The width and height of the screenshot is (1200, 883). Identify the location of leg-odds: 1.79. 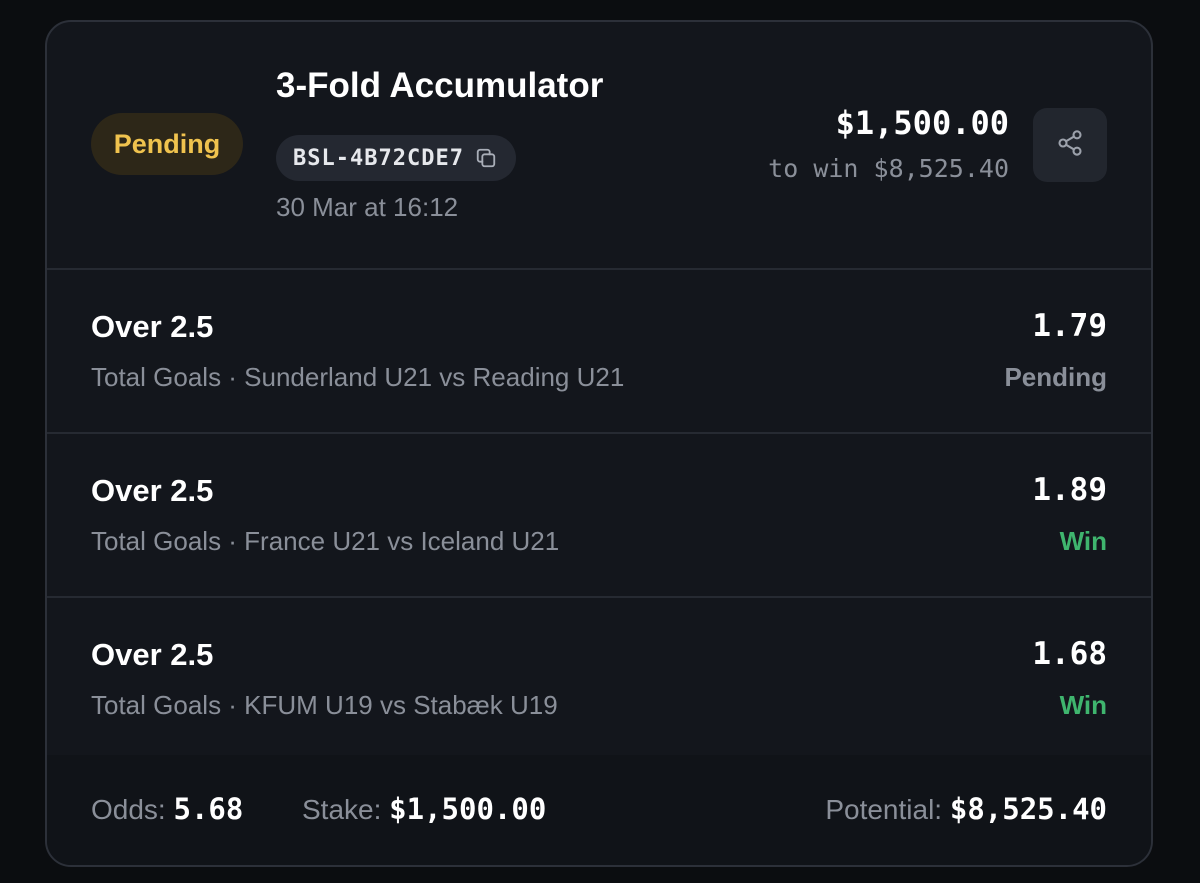
(1069, 326).